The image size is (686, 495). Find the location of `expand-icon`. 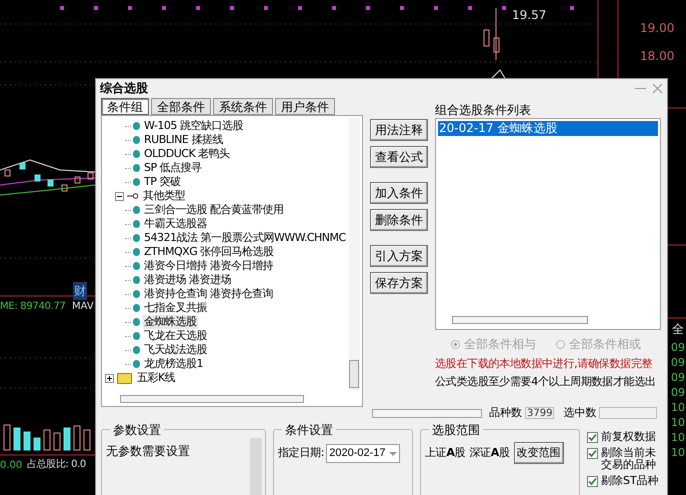

expand-icon is located at coordinates (109, 378).